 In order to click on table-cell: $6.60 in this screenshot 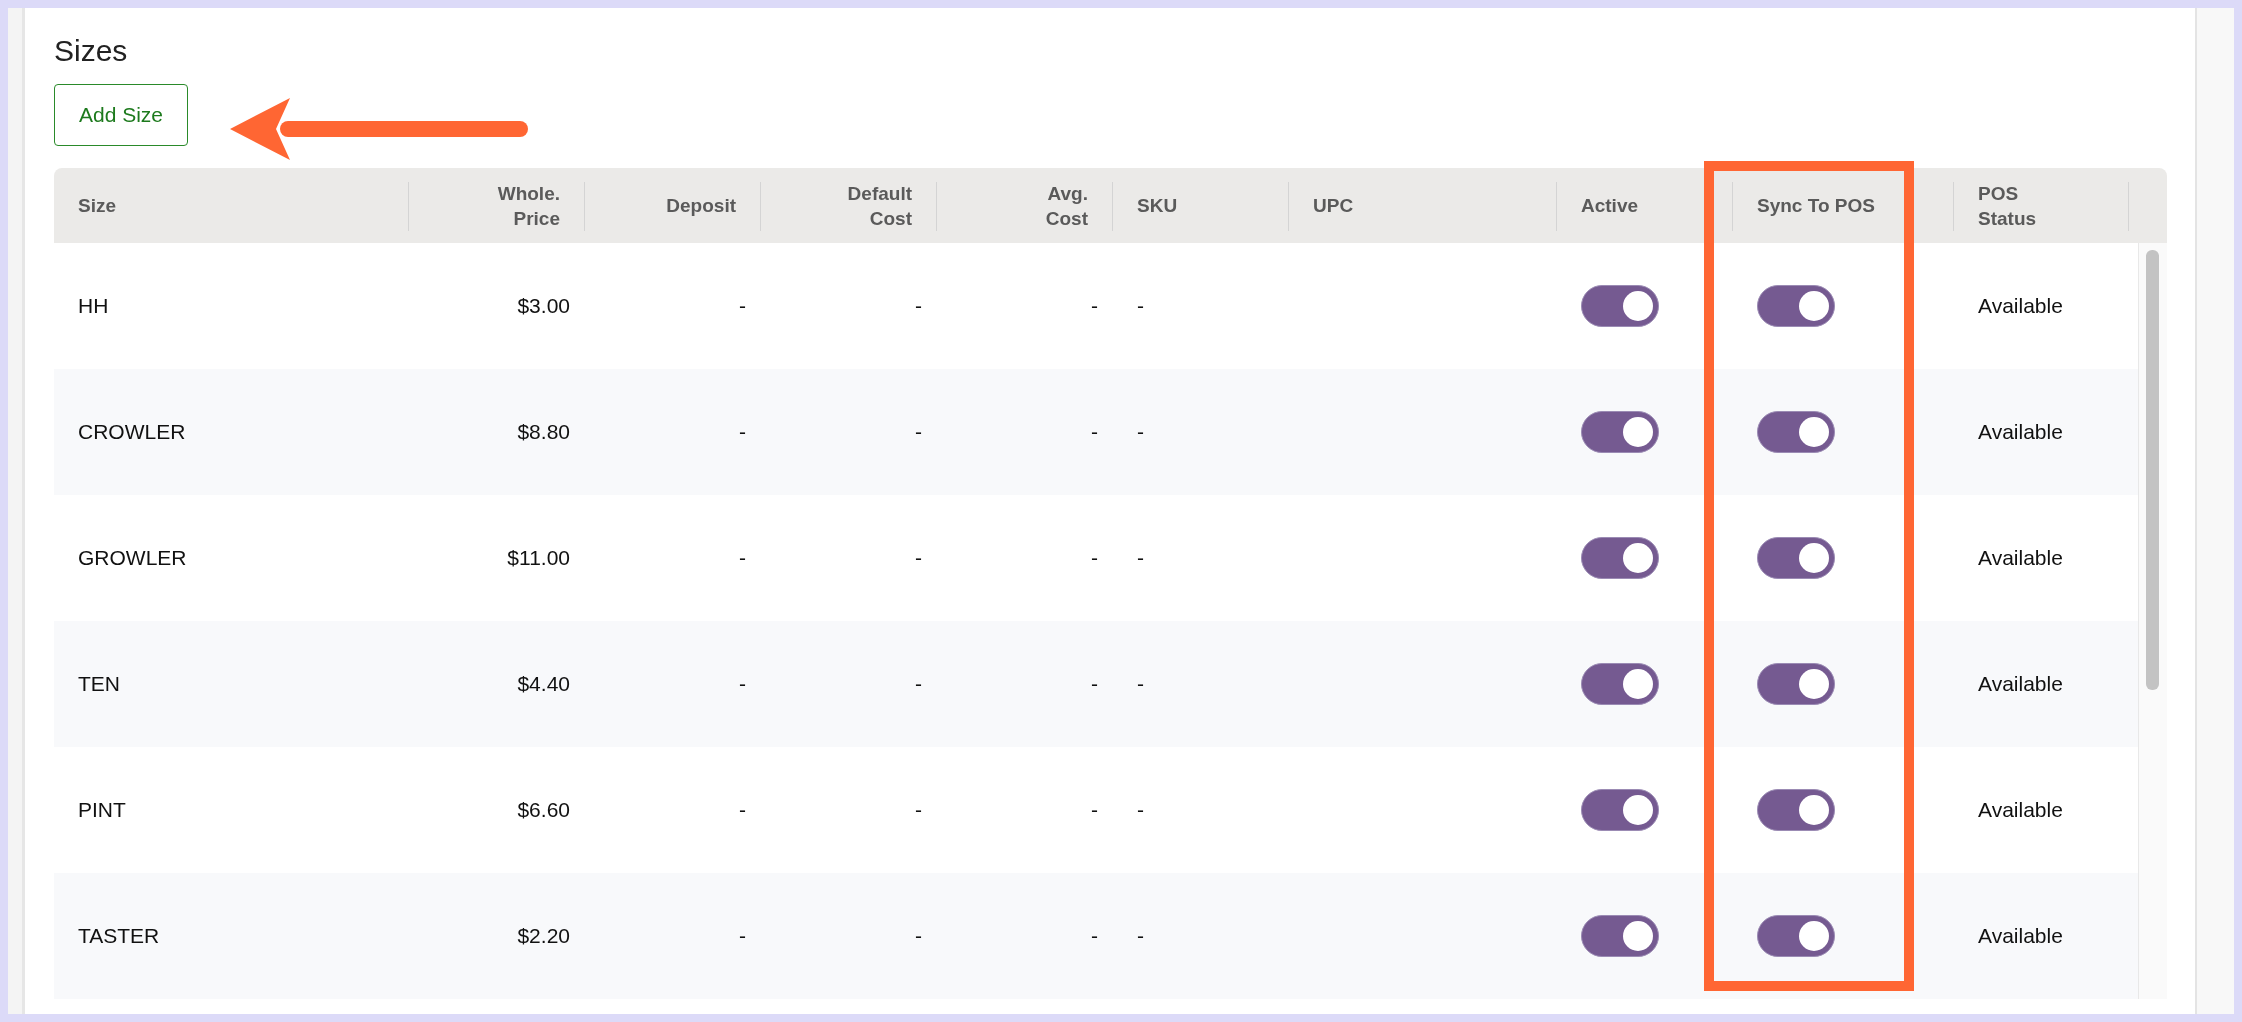, I will do `click(543, 810)`.